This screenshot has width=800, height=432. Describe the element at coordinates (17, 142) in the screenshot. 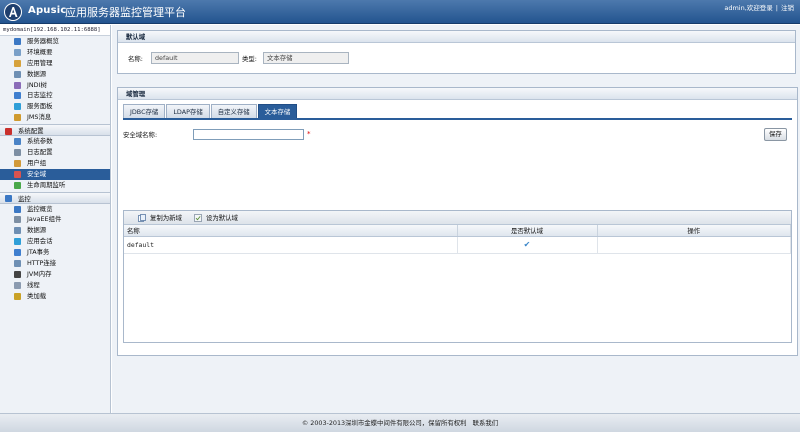

I see `system-params-icon` at that location.